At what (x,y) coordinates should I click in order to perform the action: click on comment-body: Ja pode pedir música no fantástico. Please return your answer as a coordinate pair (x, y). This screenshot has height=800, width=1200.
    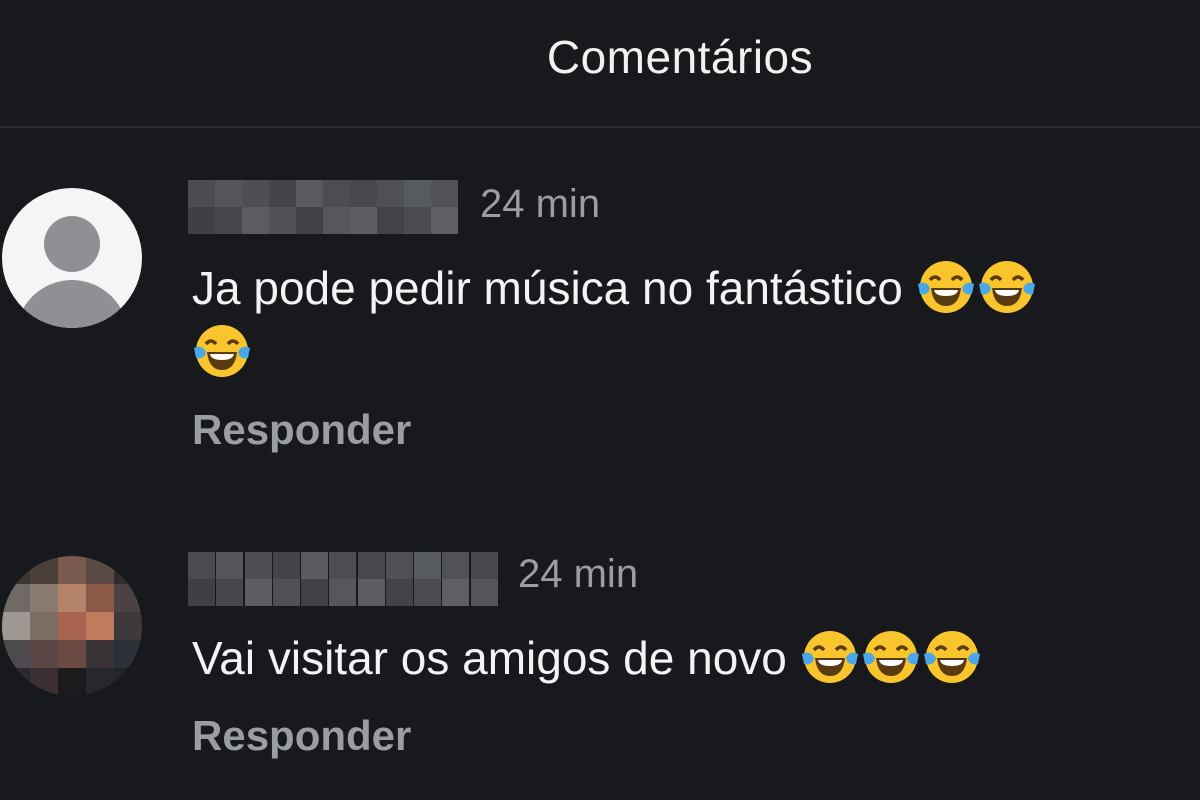
    Looking at the image, I should click on (547, 288).